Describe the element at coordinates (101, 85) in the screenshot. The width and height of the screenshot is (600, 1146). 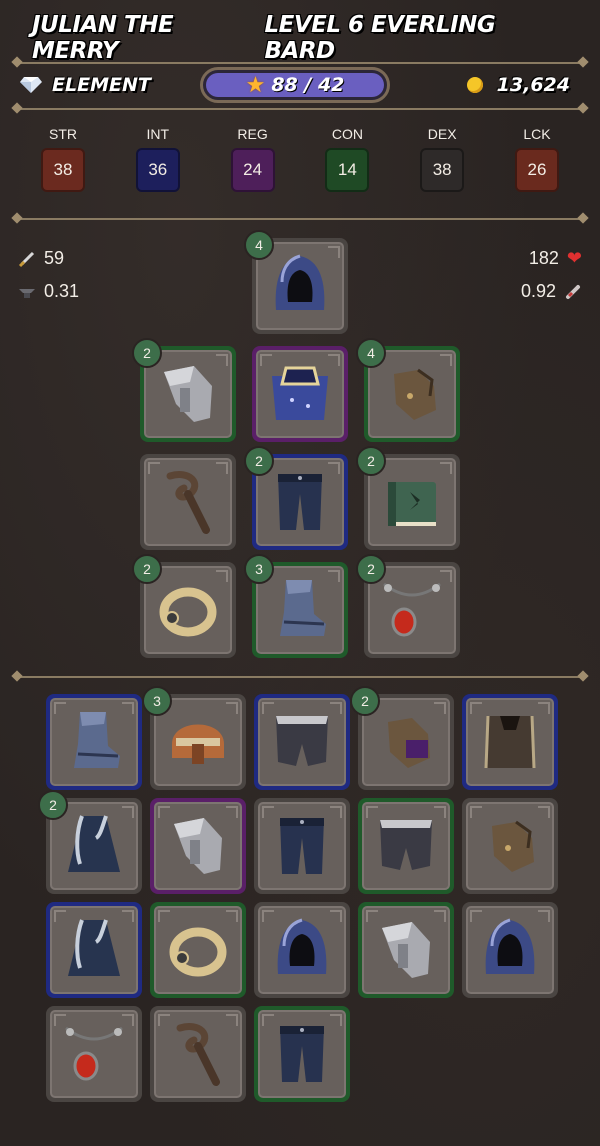
I see `element-label: Element` at that location.